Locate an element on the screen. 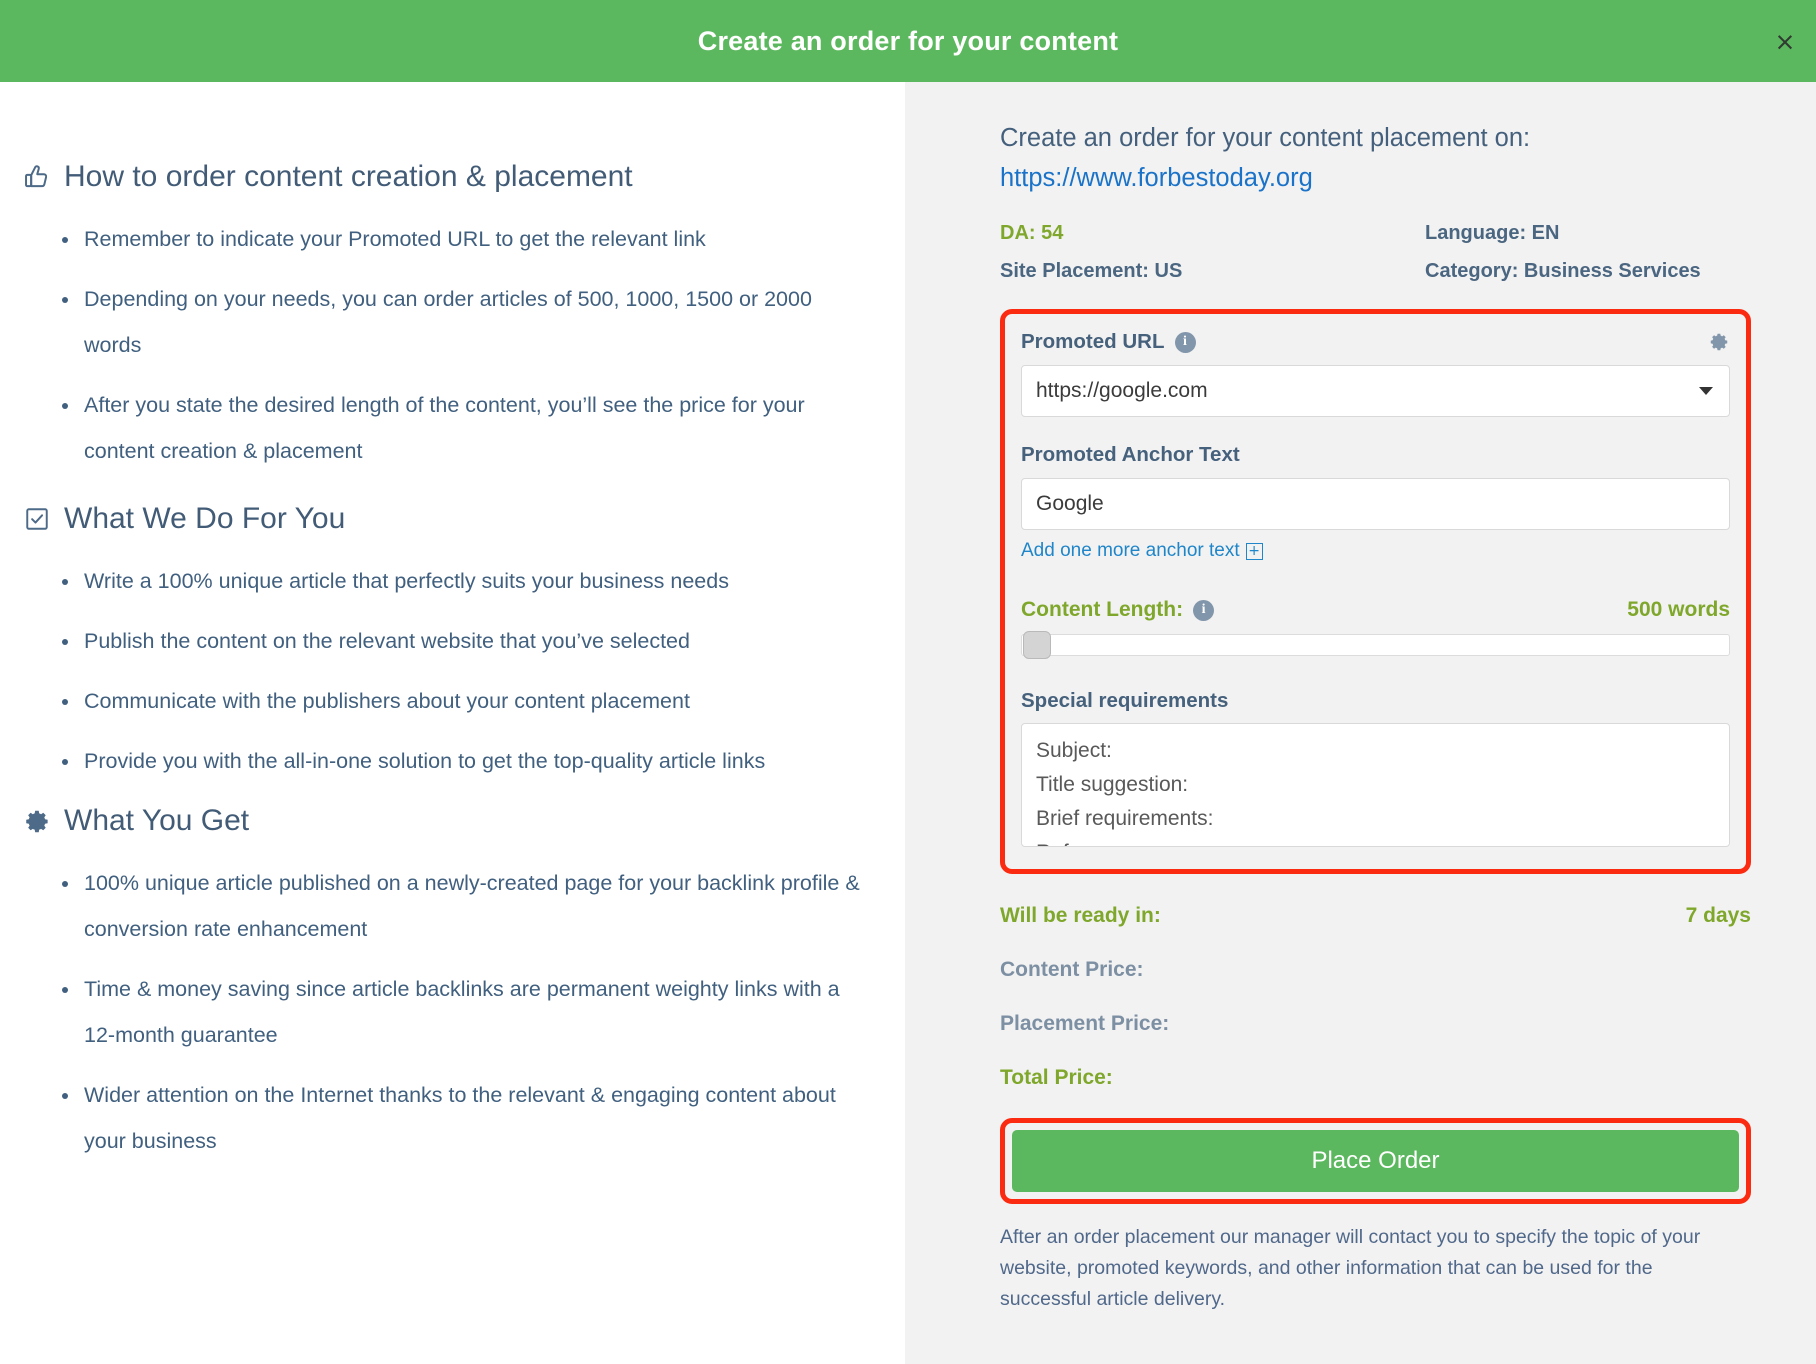 Image resolution: width=1816 pixels, height=1364 pixels. special-req-line: Subject: is located at coordinates (1074, 750).